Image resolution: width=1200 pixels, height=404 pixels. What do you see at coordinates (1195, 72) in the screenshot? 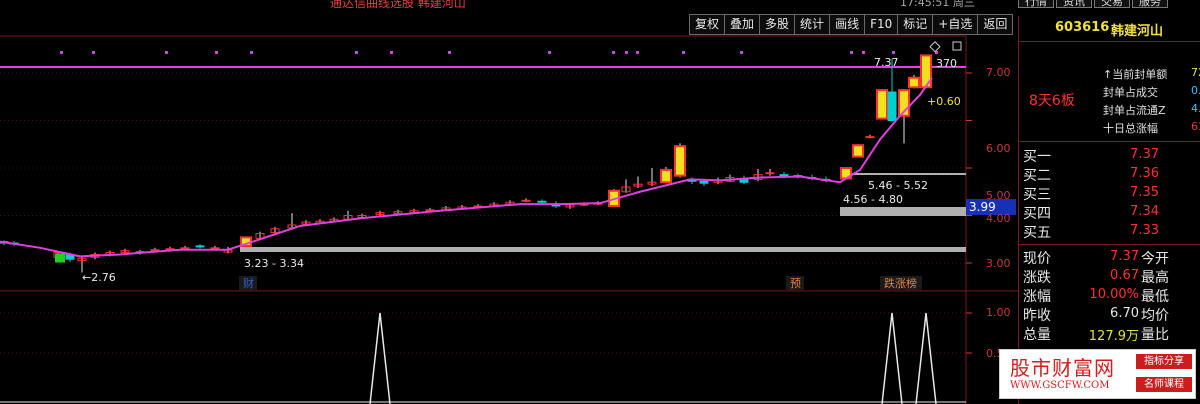
I see `seal-value: 7230` at bounding box center [1195, 72].